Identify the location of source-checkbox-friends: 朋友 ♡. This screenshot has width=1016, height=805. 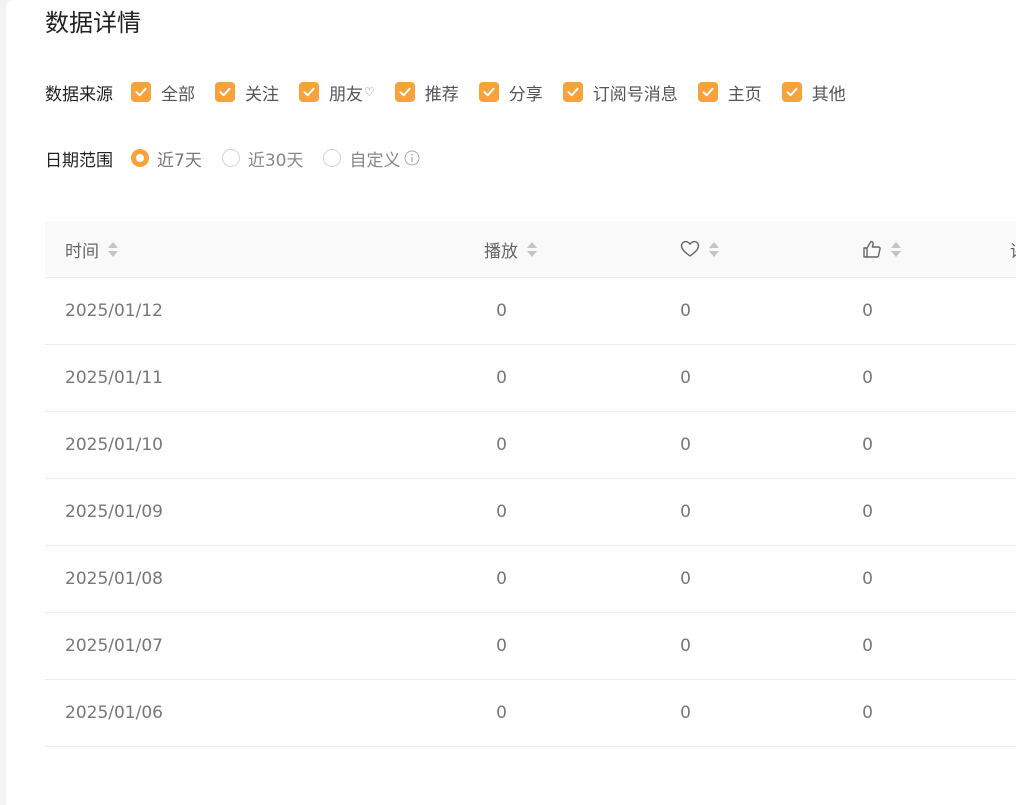
(337, 92).